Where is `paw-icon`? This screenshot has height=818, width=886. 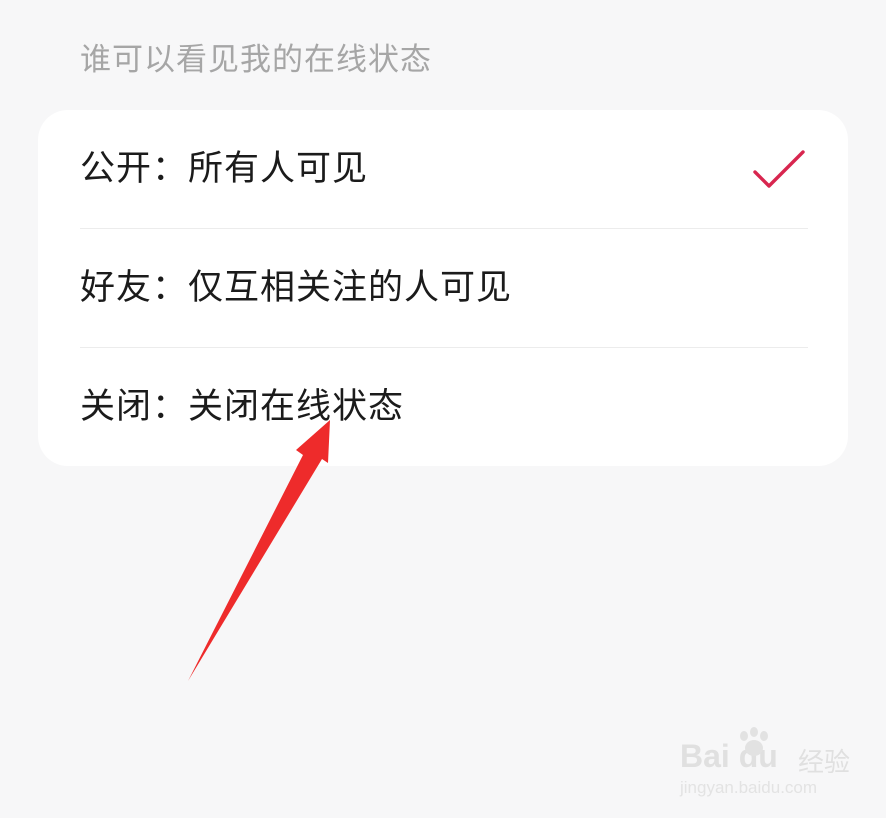
paw-icon is located at coordinates (754, 741).